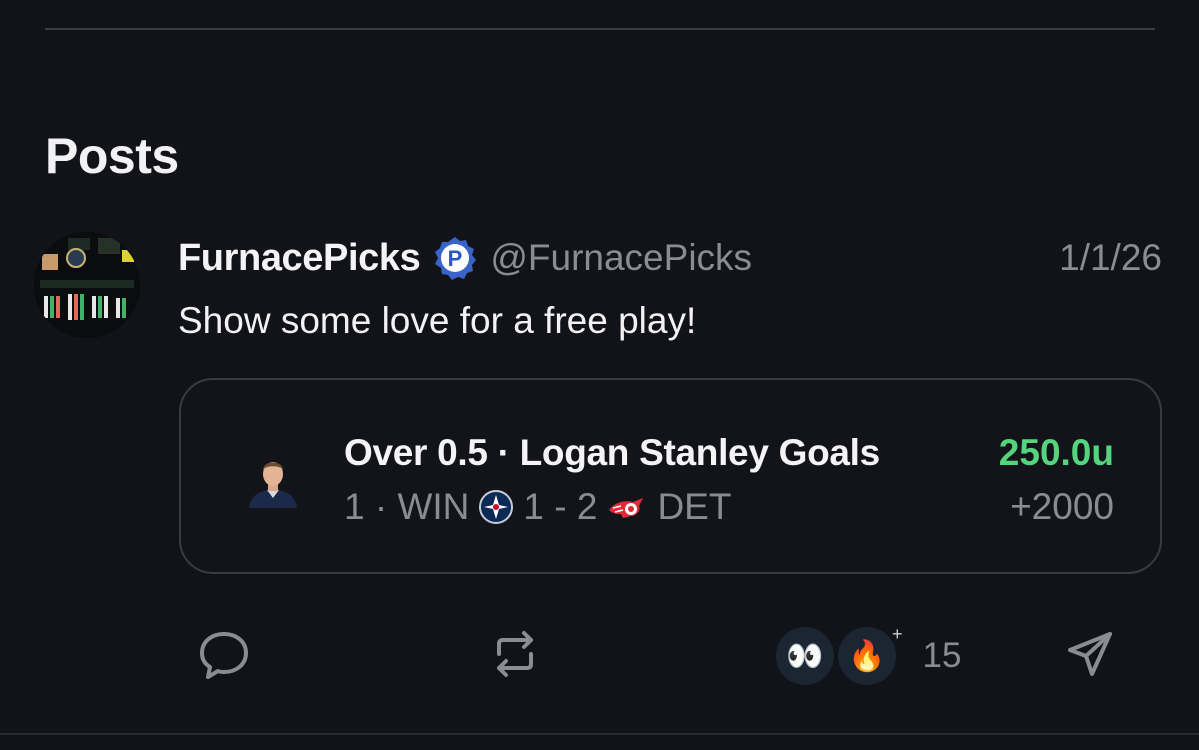 Image resolution: width=1199 pixels, height=750 pixels. I want to click on bottom-divider, so click(599, 734).